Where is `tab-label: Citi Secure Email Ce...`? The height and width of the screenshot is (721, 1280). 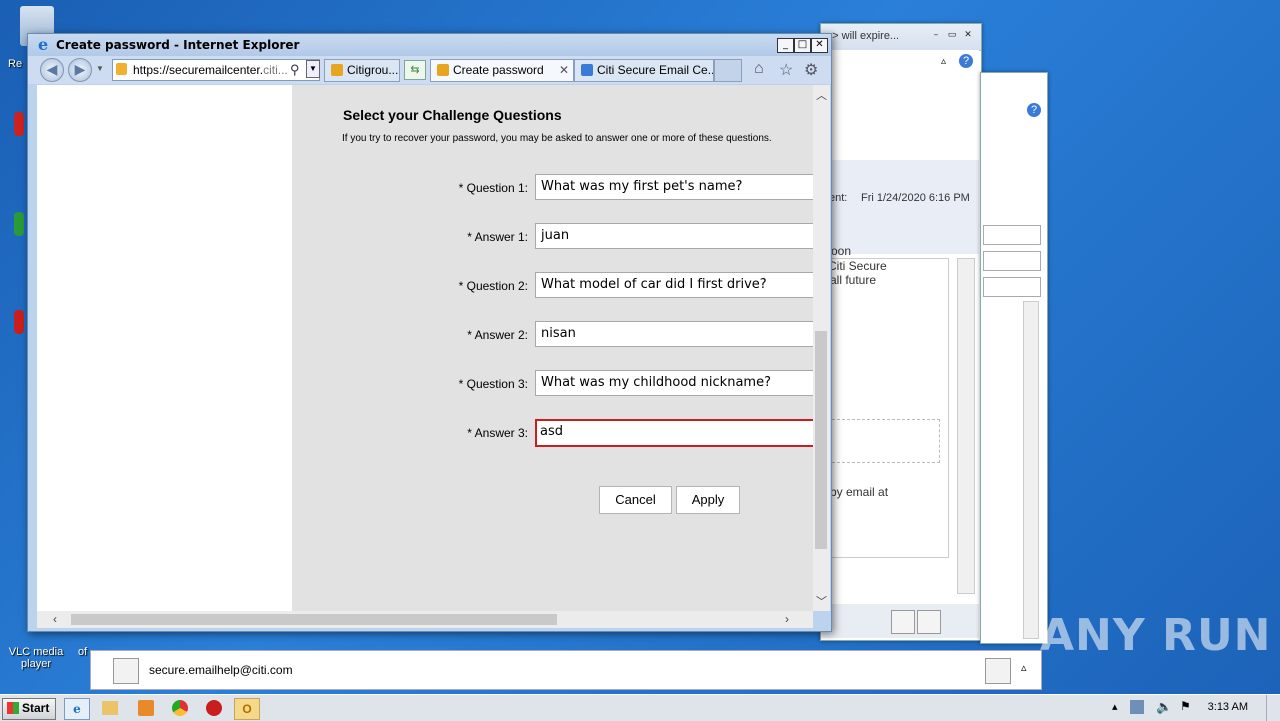 tab-label: Citi Secure Email Ce... is located at coordinates (655, 70).